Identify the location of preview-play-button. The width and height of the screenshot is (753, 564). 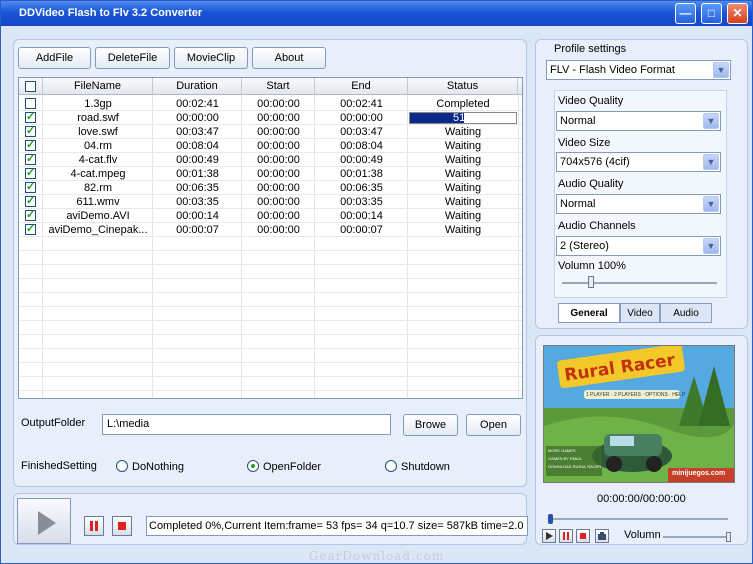
(549, 536).